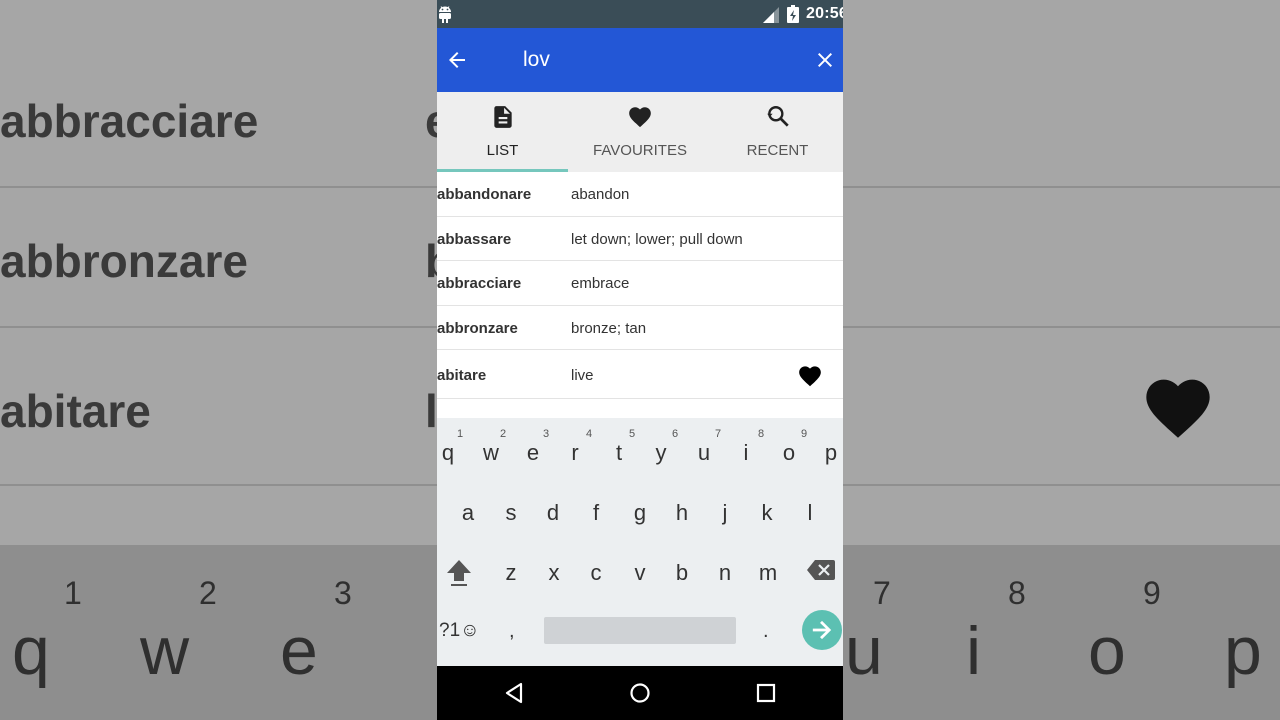 The height and width of the screenshot is (720, 1280). Describe the element at coordinates (459, 631) in the screenshot. I see `symbols-key: ?1☺` at that location.